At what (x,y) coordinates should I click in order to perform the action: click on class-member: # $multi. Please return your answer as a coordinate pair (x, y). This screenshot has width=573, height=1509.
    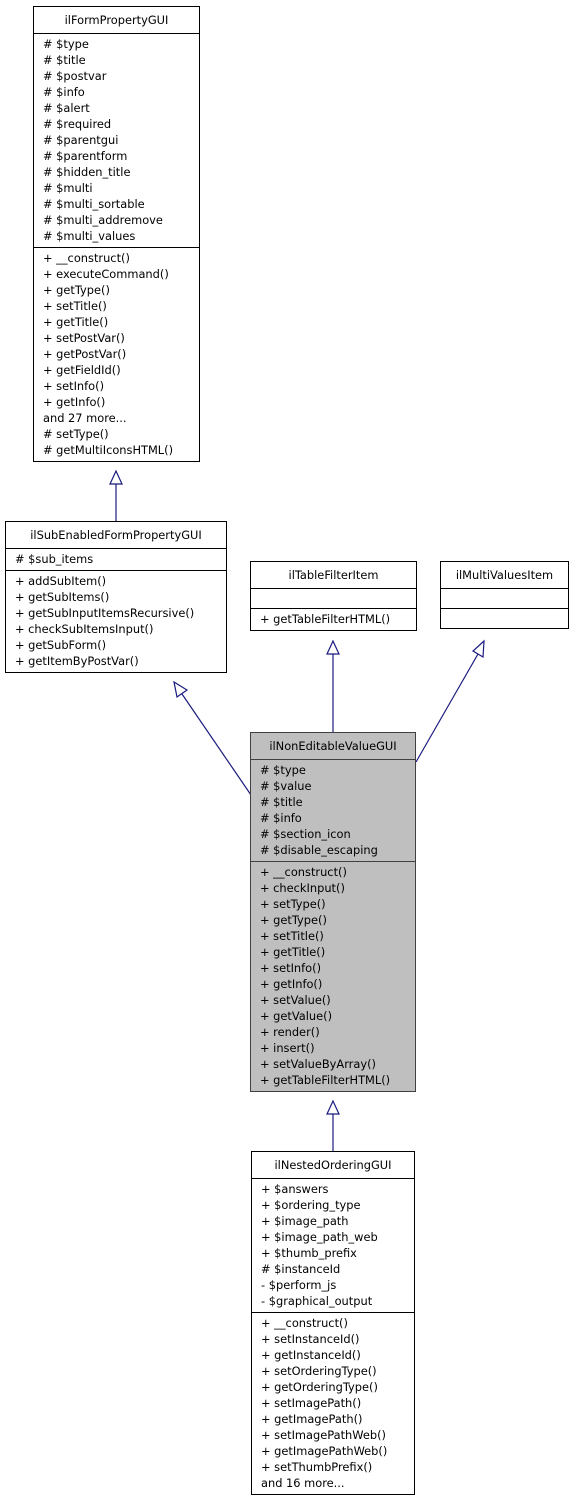
    Looking at the image, I should click on (68, 188).